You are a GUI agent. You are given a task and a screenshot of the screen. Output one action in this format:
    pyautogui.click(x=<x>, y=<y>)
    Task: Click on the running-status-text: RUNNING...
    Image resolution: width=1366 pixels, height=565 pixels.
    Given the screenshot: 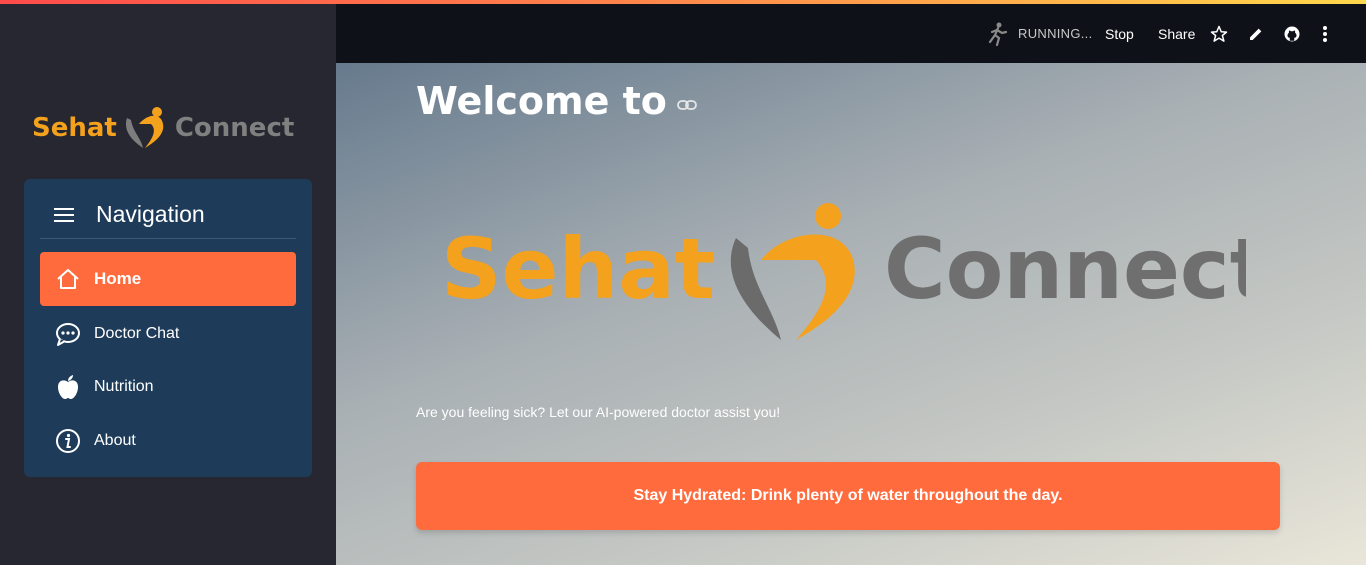 What is the action you would take?
    pyautogui.click(x=1055, y=33)
    